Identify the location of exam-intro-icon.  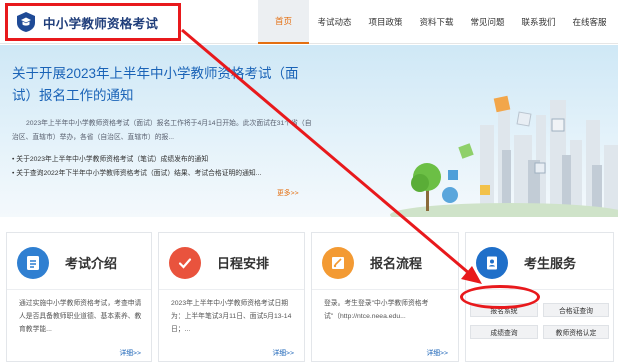
(33, 263).